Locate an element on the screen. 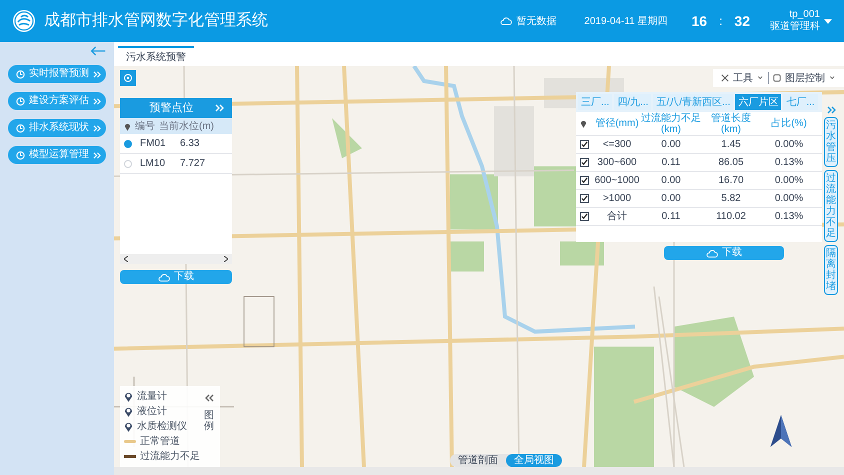  view-toggle: 管道剖面 is located at coordinates (478, 460).